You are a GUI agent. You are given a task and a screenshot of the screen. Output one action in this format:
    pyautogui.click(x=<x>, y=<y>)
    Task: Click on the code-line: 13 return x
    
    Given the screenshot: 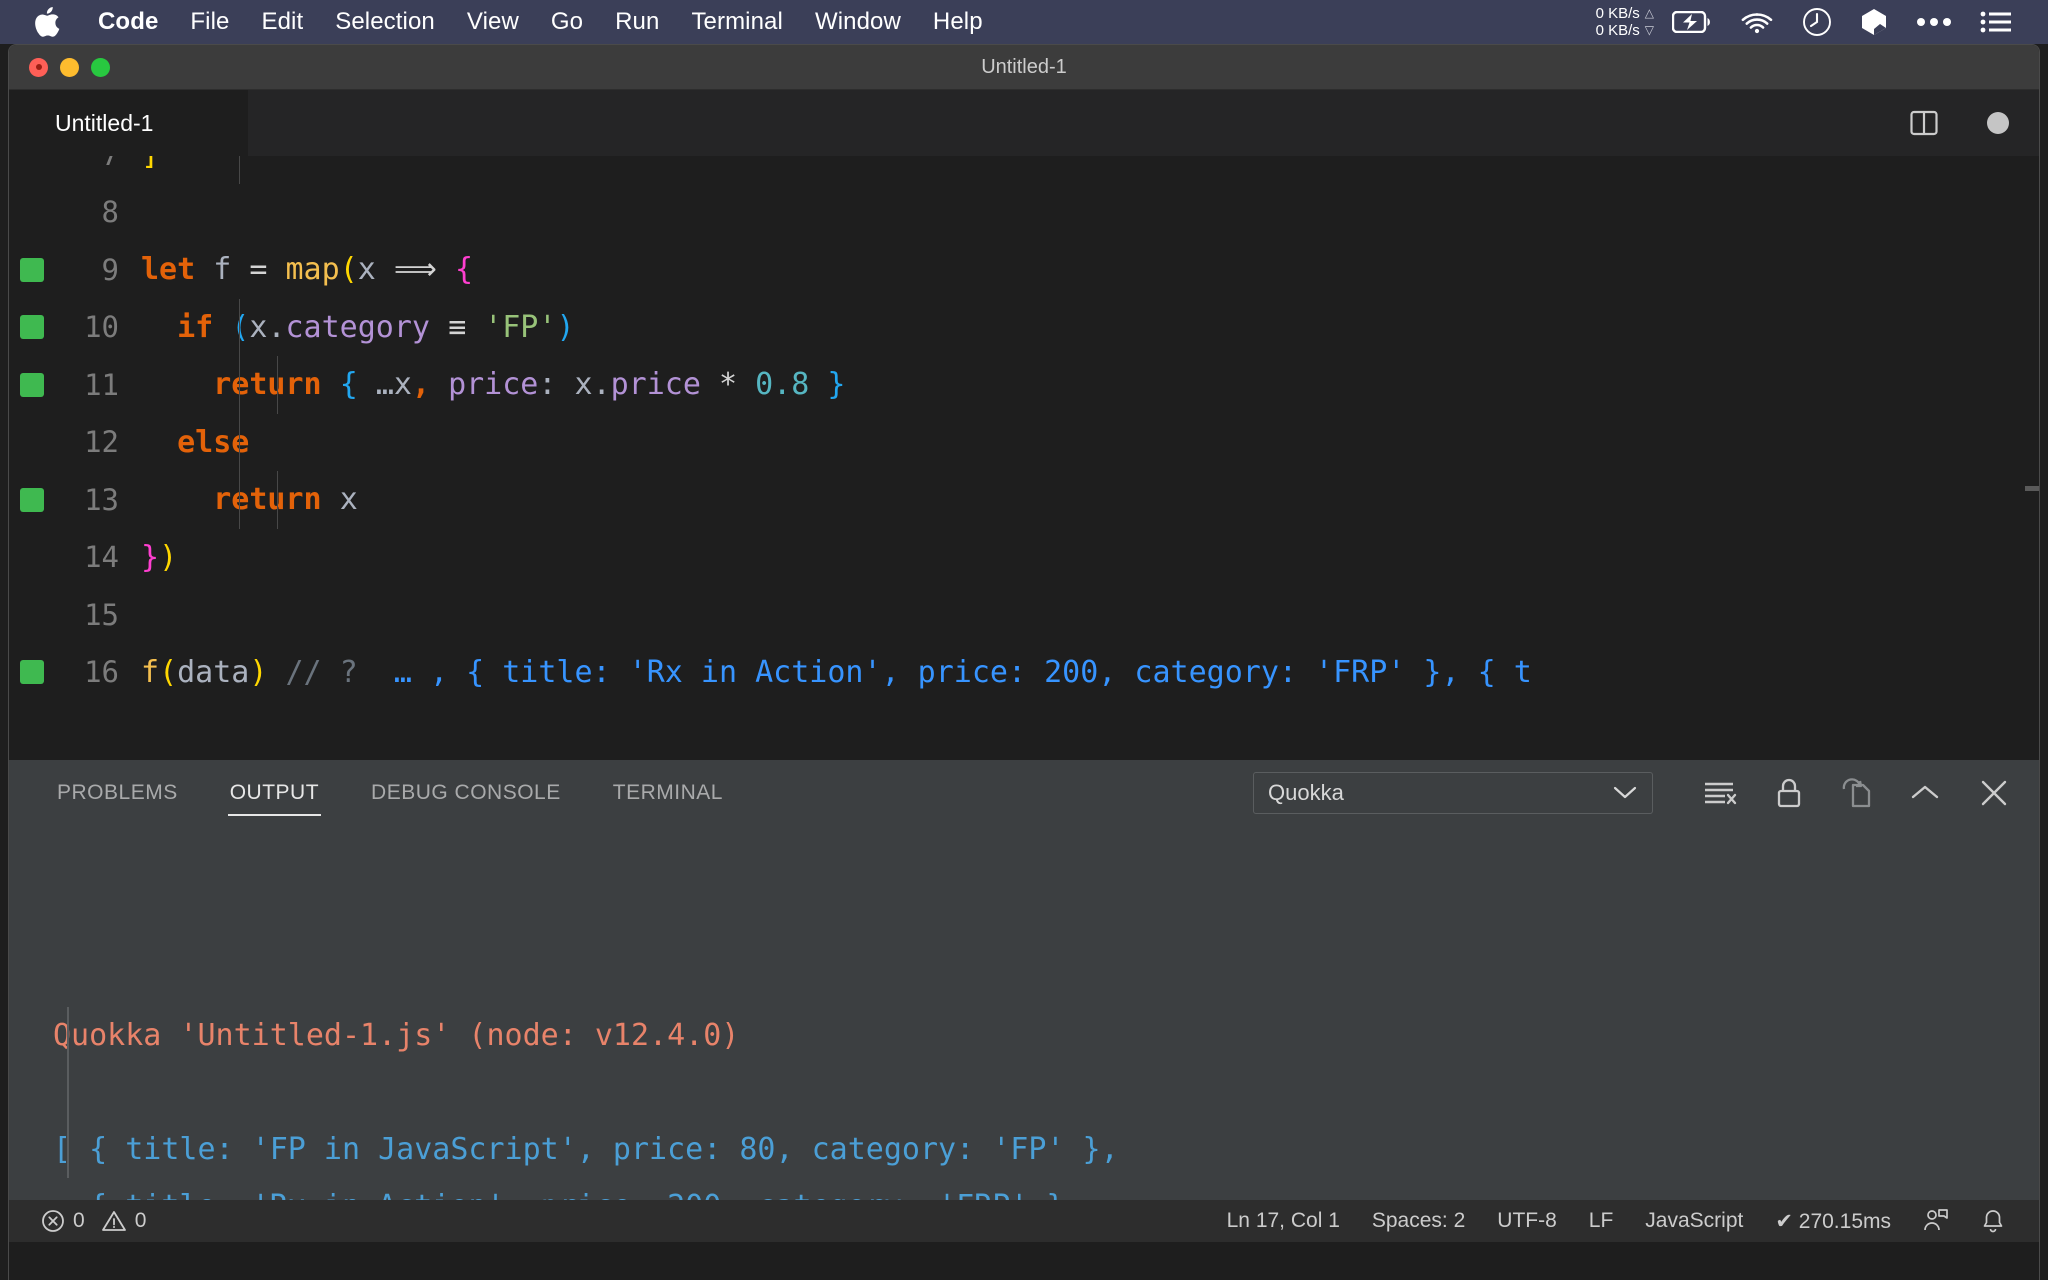 What is the action you would take?
    pyautogui.click(x=1024, y=500)
    